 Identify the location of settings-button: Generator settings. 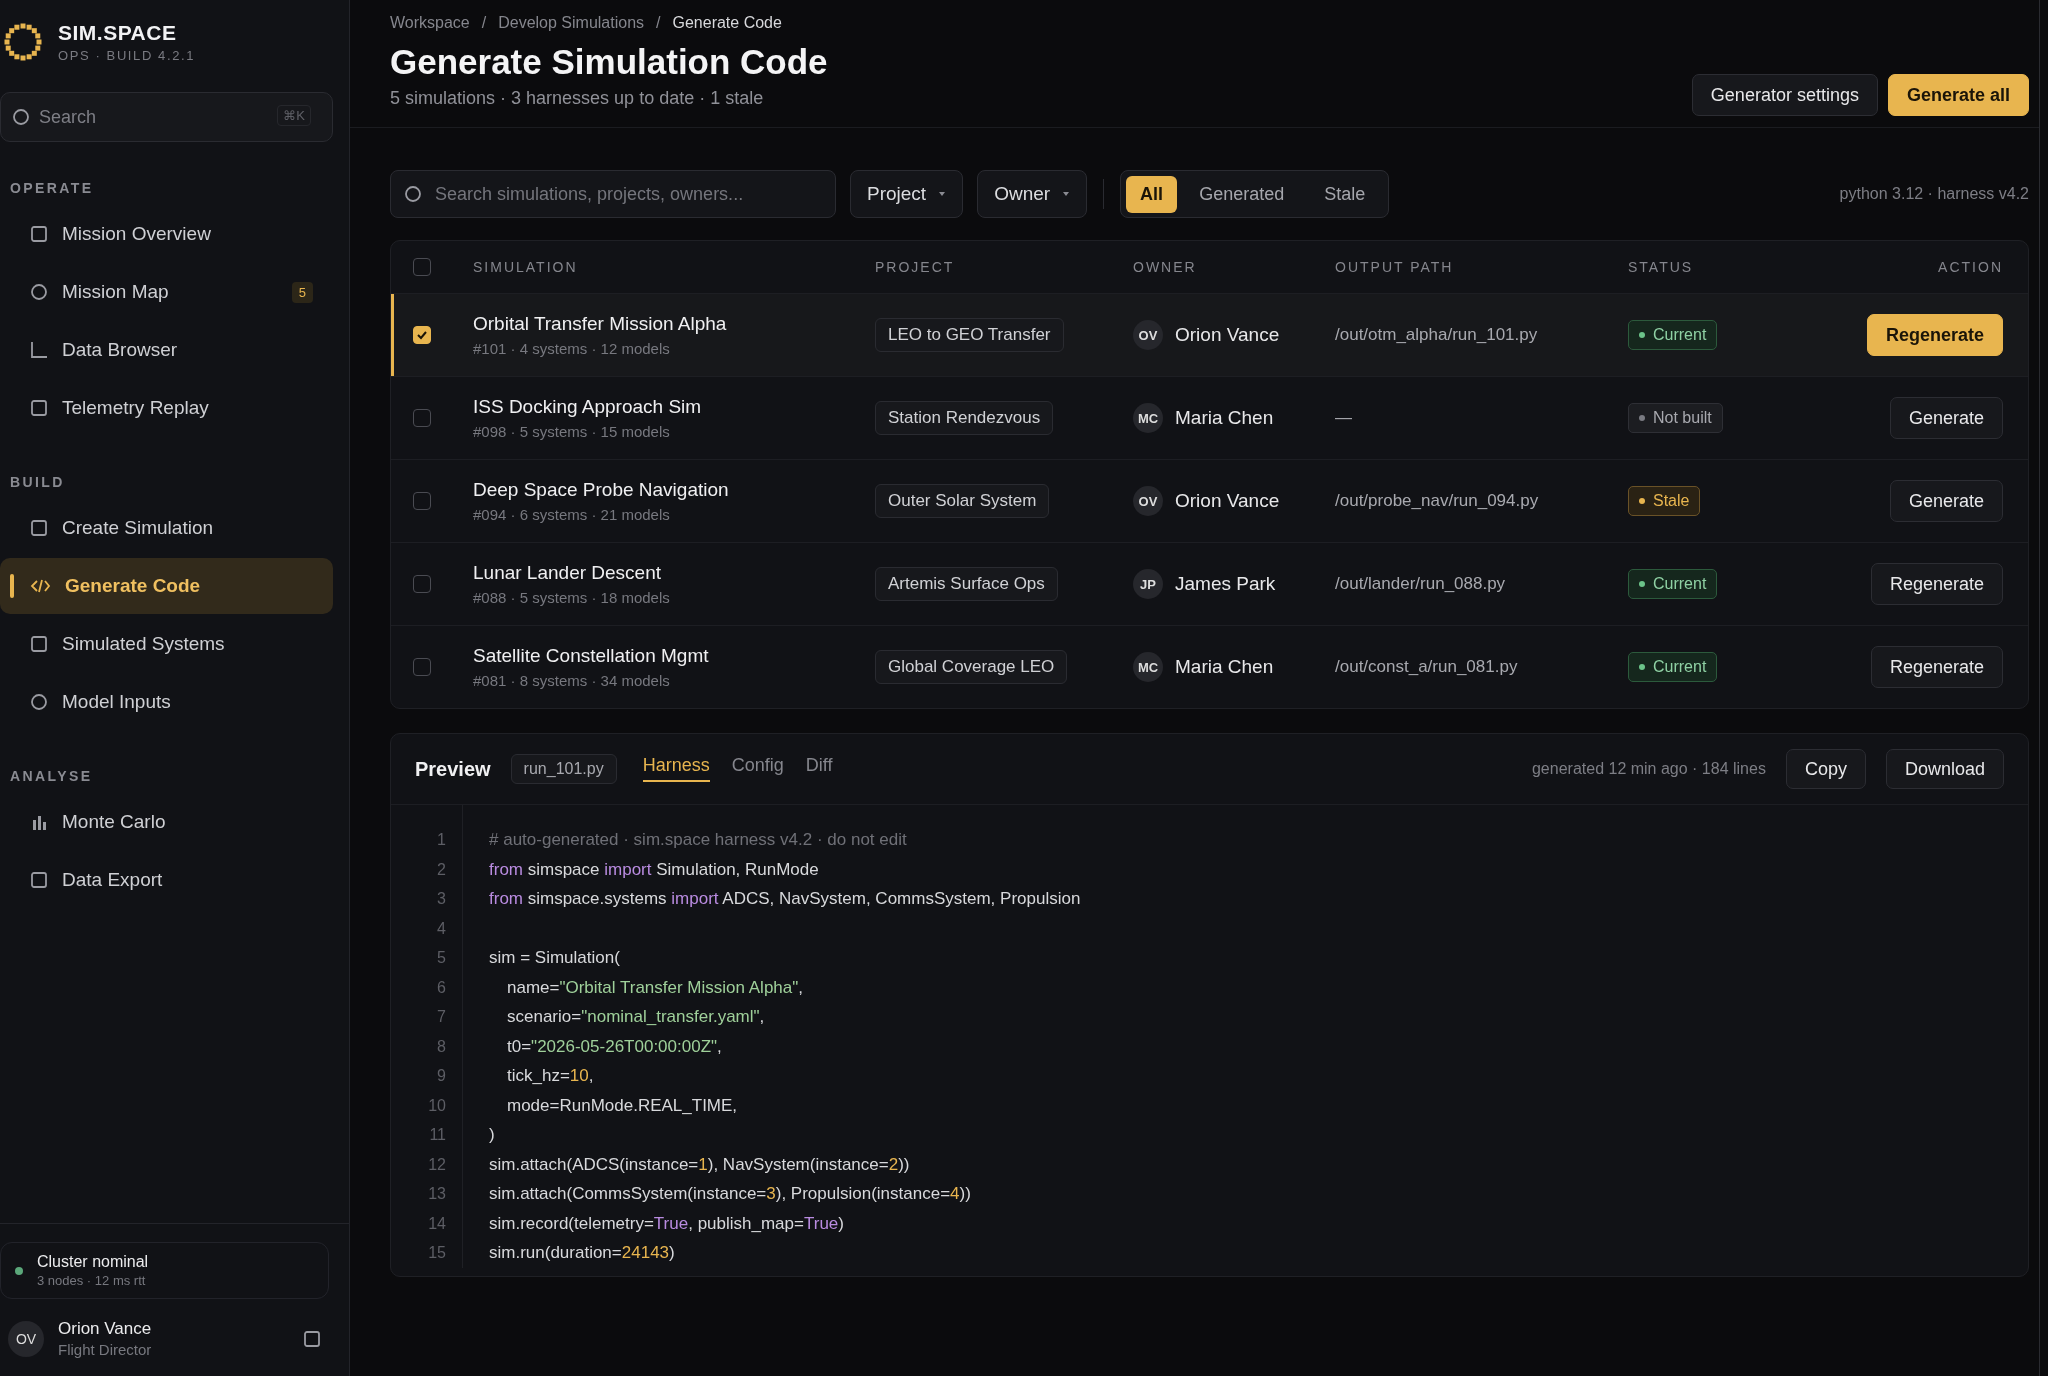
(1784, 95).